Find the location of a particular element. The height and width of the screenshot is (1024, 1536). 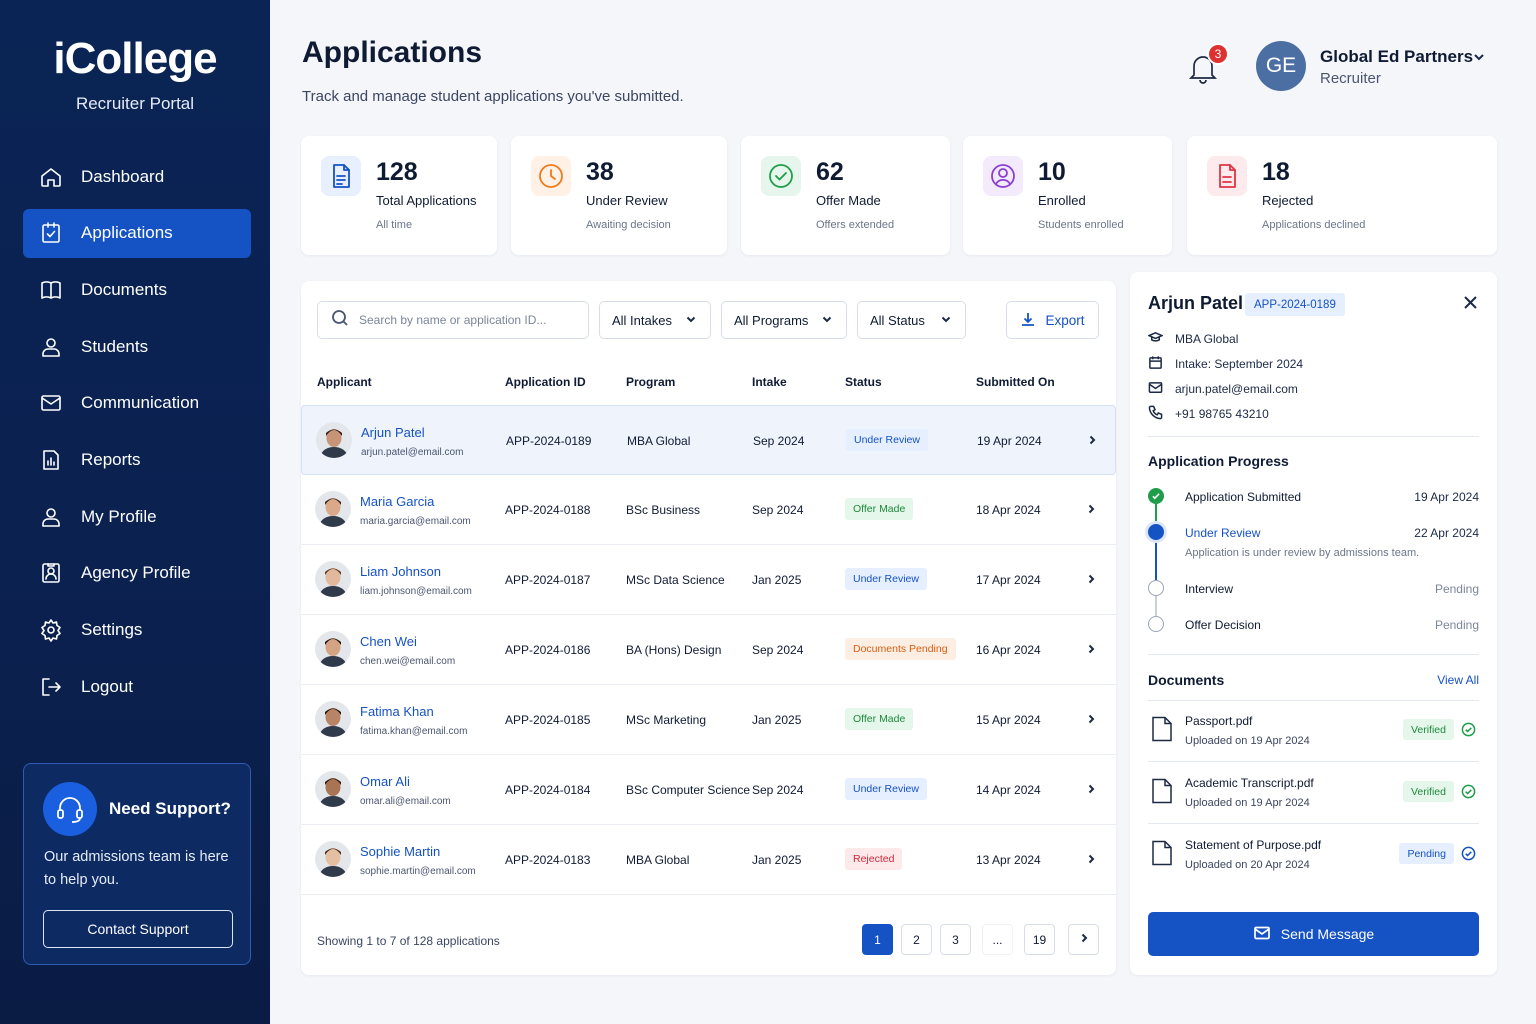

user-name: Global Ed Partners is located at coordinates (1396, 57).